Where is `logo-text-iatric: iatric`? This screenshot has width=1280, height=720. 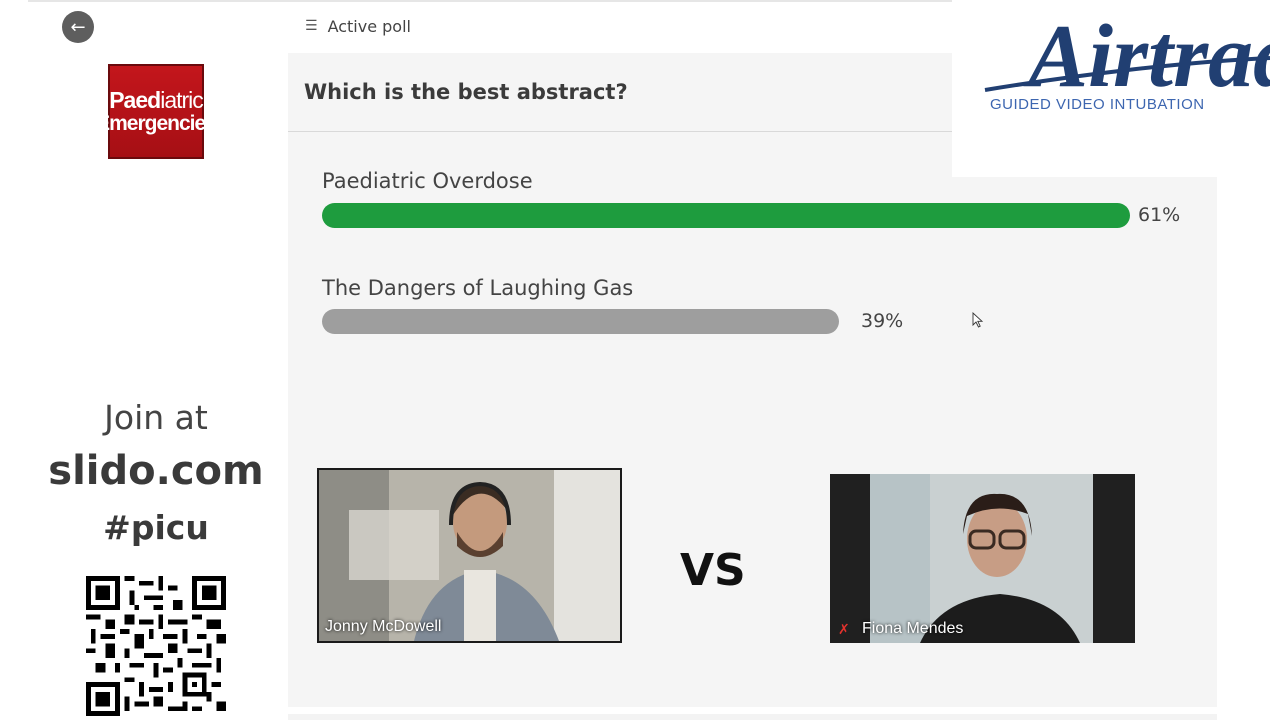 logo-text-iatric: iatric is located at coordinates (182, 100).